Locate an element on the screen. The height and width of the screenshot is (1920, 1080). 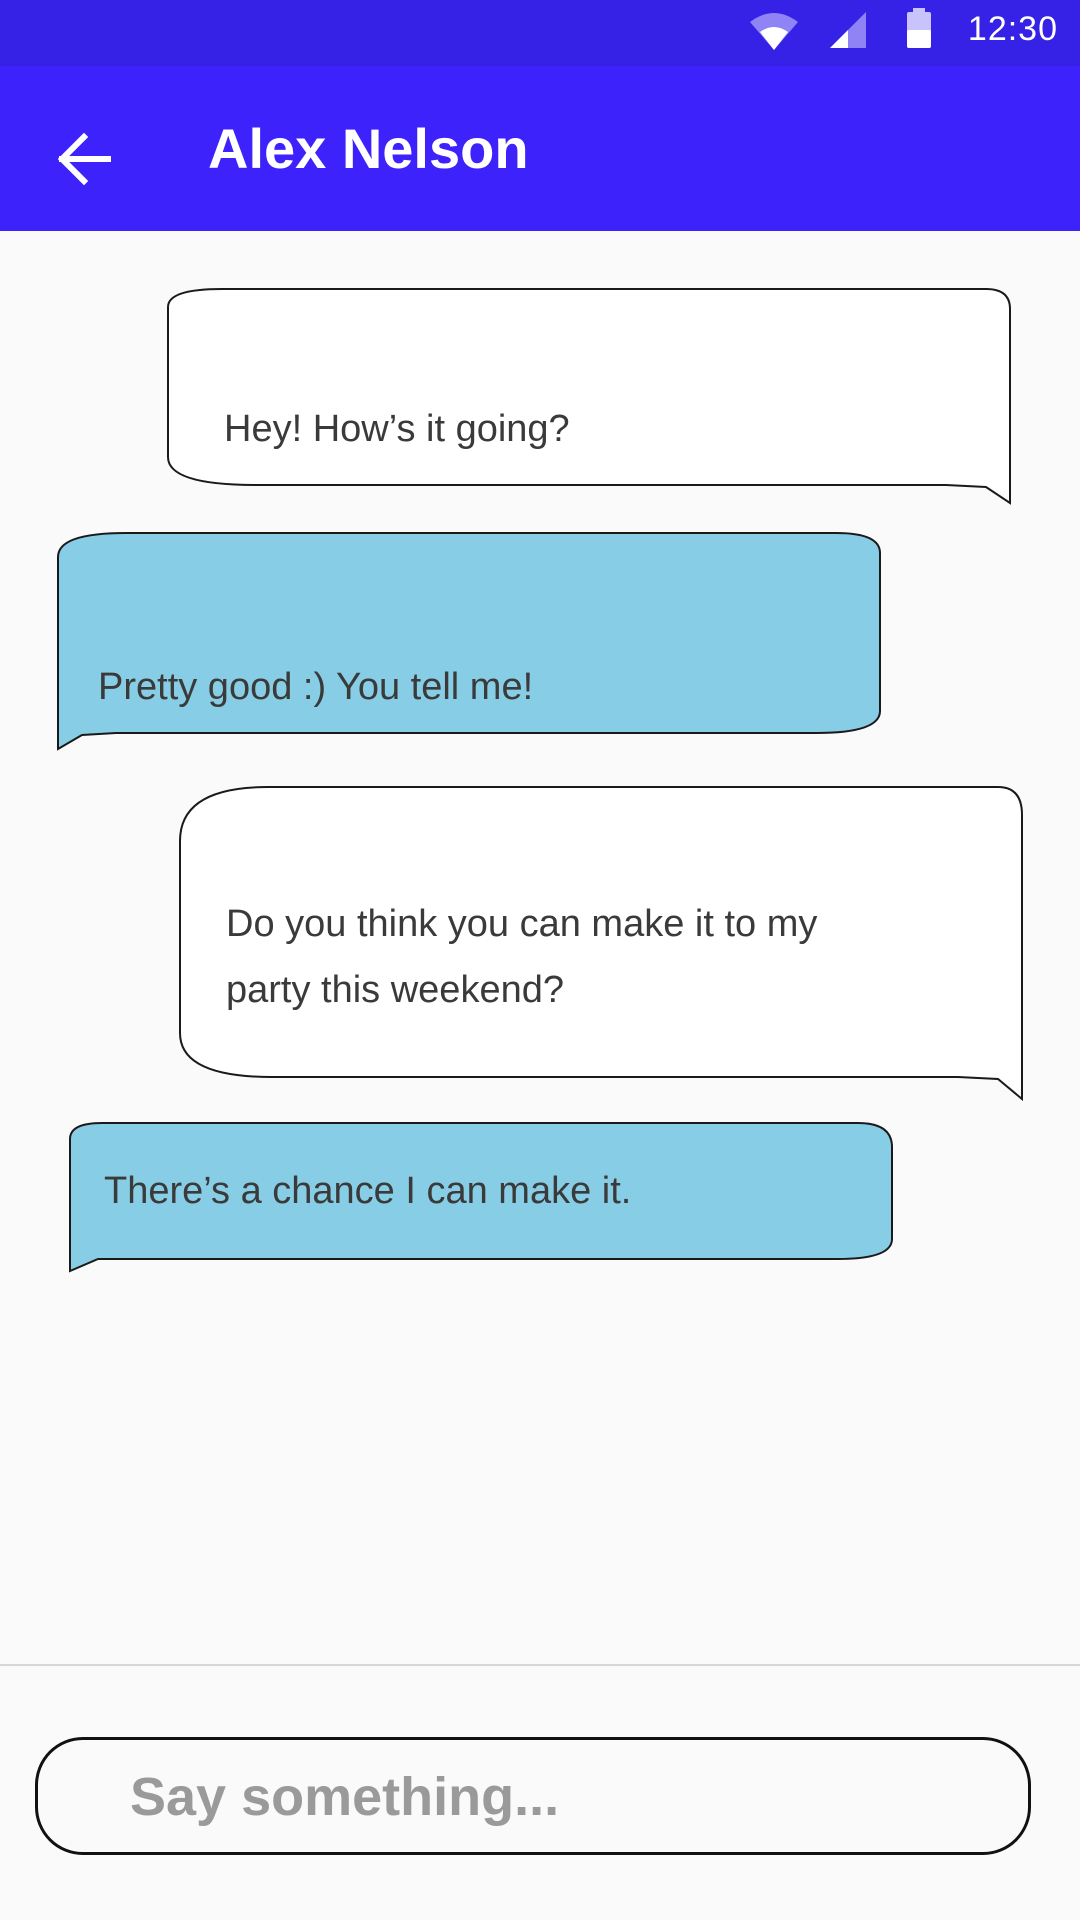
back-button is located at coordinates (85, 159).